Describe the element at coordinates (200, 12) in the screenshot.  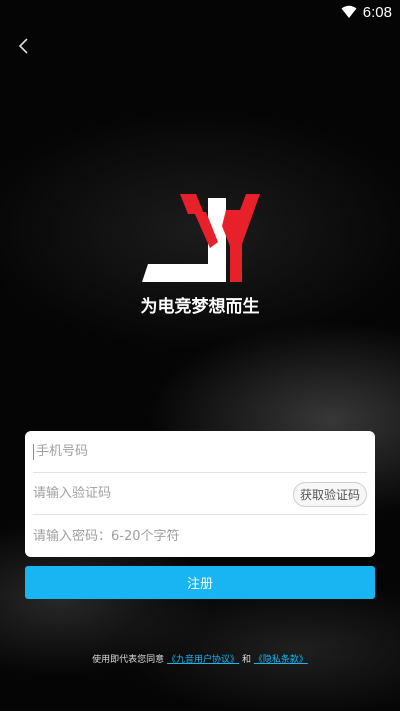
I see `status-bar: 6:08` at that location.